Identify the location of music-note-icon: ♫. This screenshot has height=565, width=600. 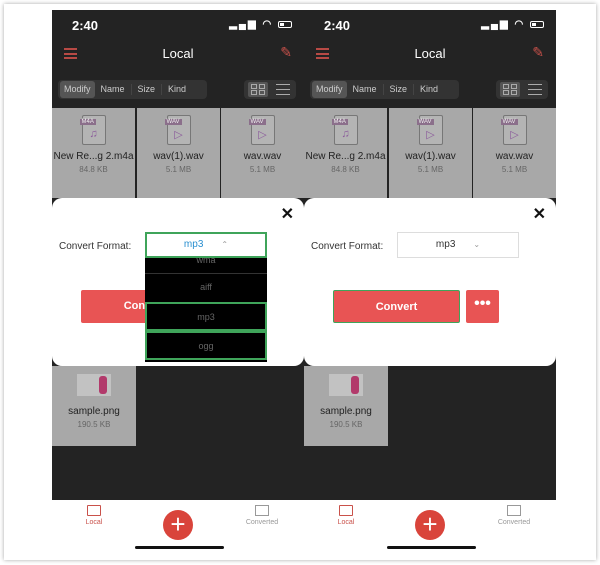
(93, 134).